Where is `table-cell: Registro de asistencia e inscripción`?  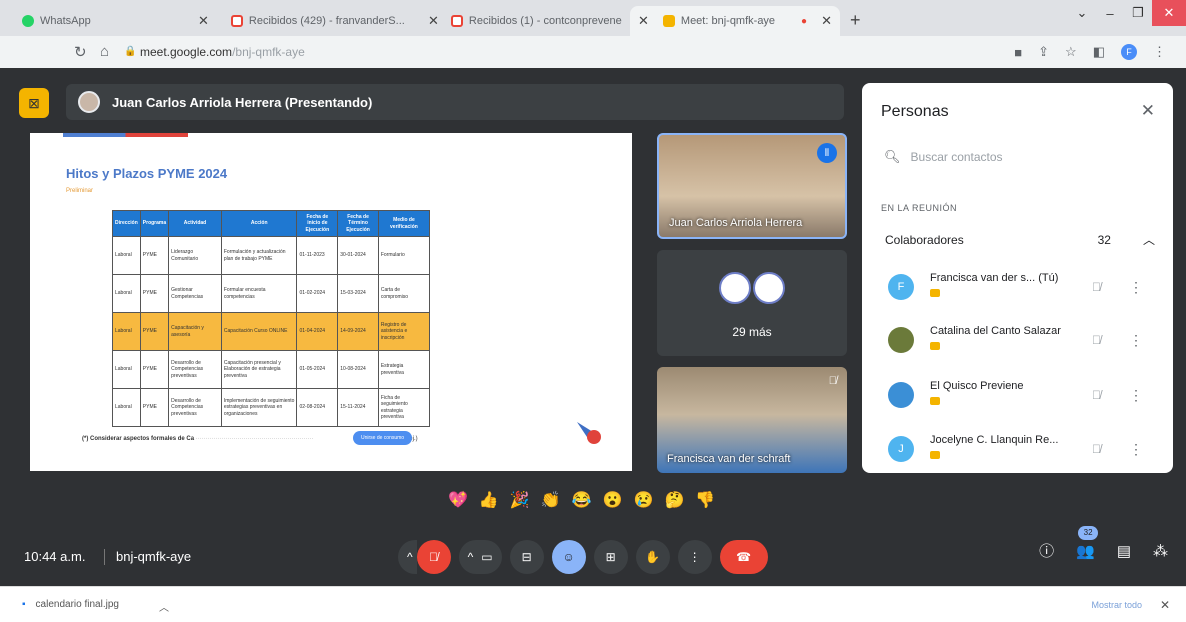 table-cell: Registro de asistencia e inscripción is located at coordinates (404, 331).